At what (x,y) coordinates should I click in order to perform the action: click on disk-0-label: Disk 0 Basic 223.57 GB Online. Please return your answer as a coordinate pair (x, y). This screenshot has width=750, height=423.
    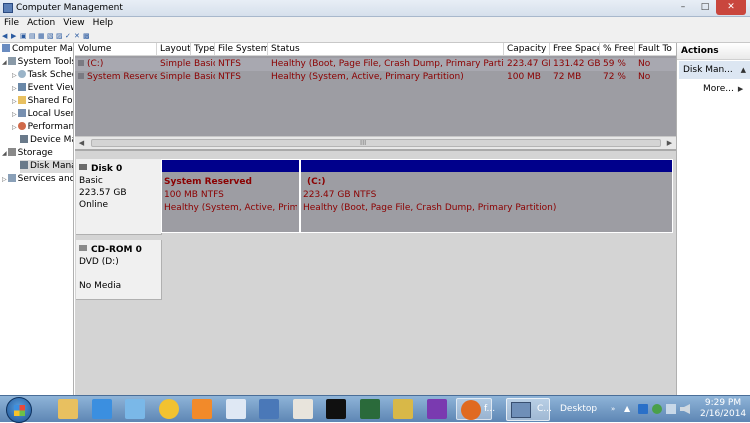
    Looking at the image, I should click on (119, 197).